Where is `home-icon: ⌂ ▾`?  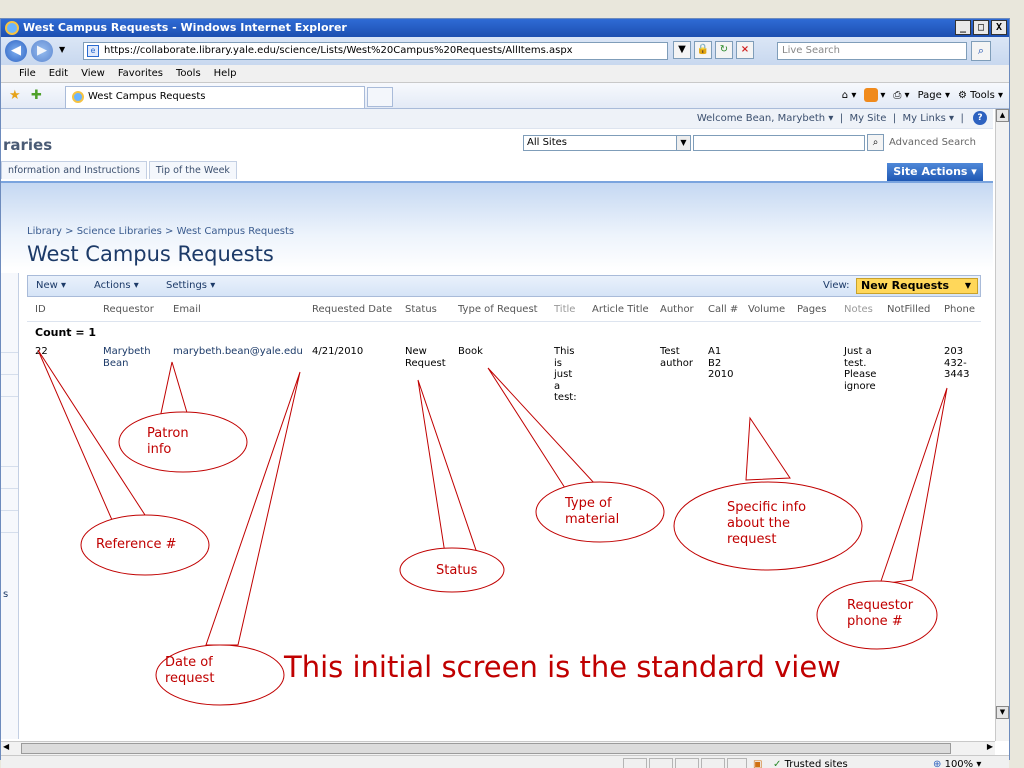 home-icon: ⌂ ▾ is located at coordinates (849, 95).